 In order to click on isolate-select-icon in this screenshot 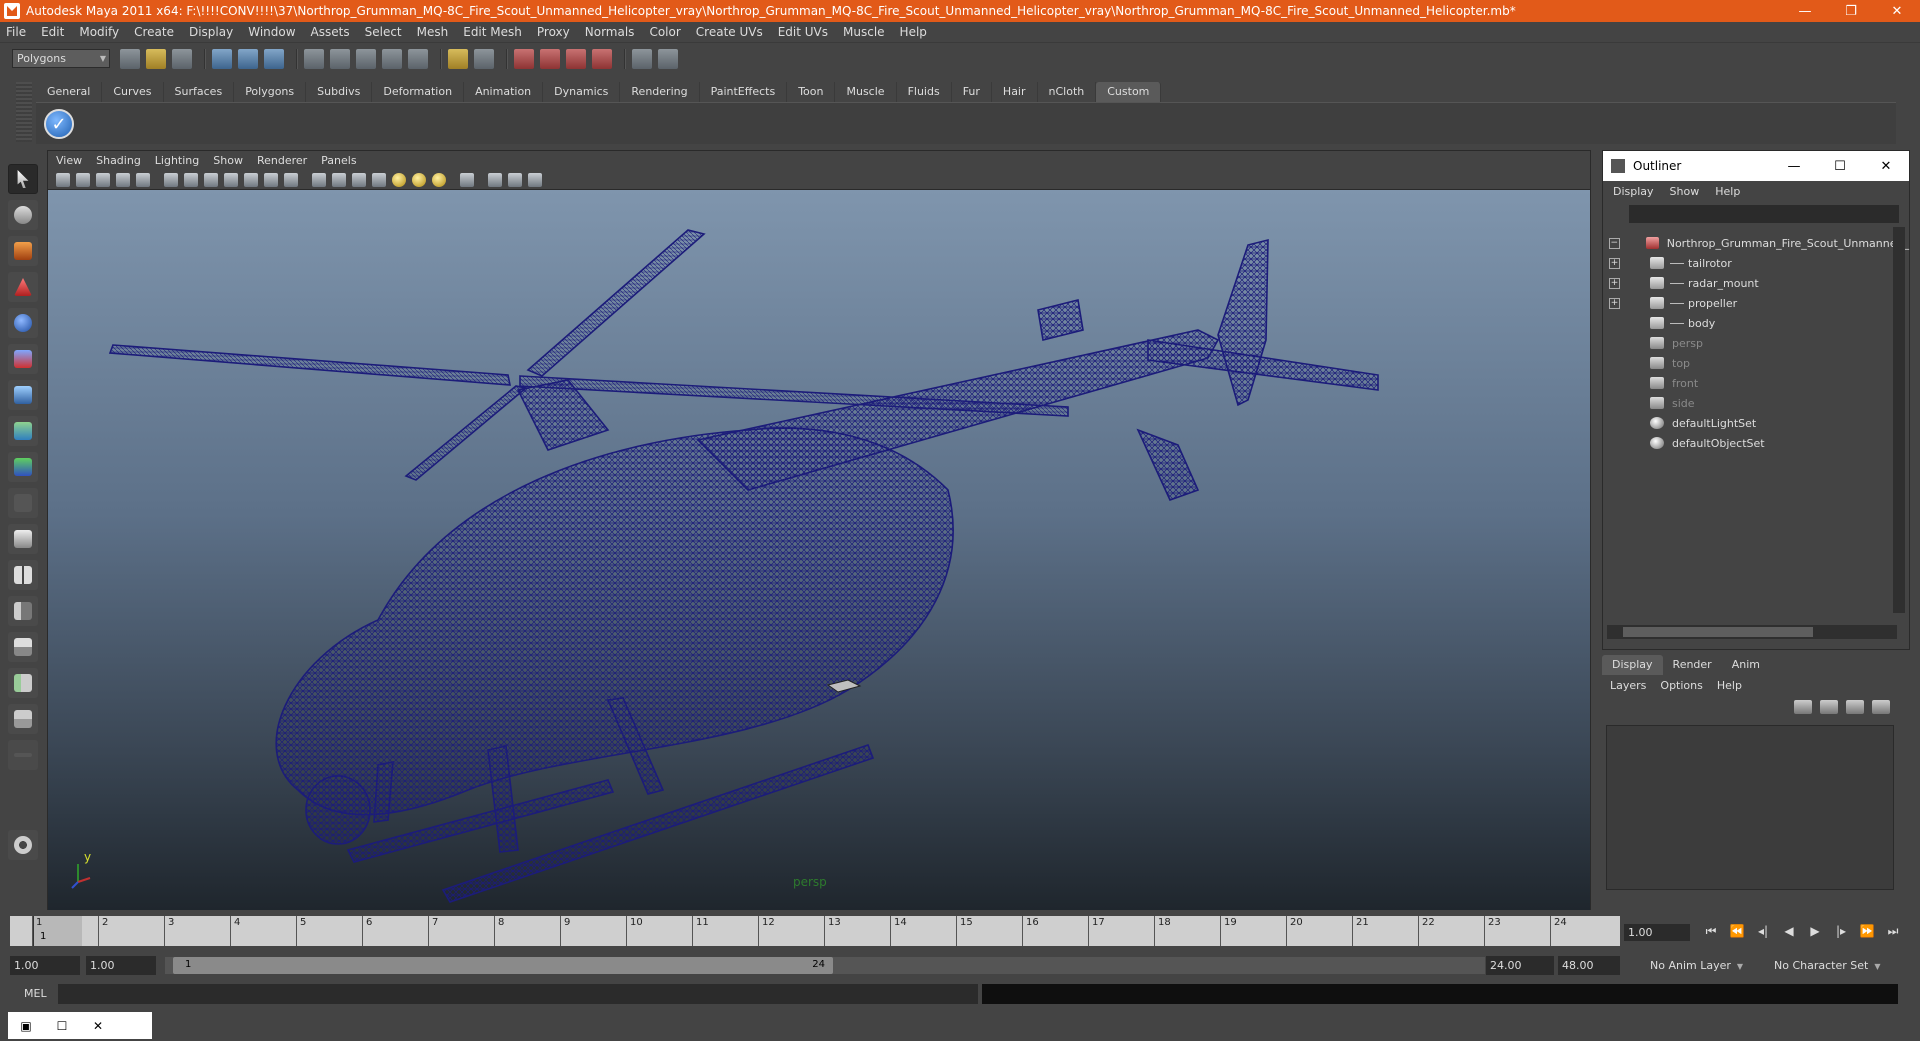, I will do `click(467, 179)`.